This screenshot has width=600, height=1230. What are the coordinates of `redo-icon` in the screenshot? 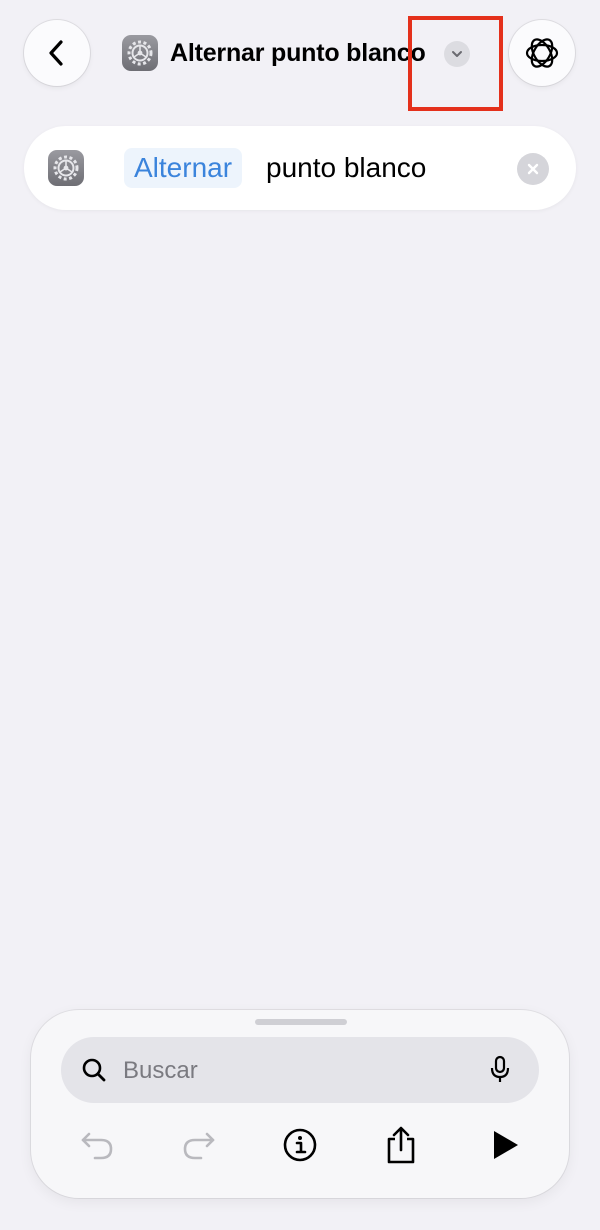 It's located at (199, 1146).